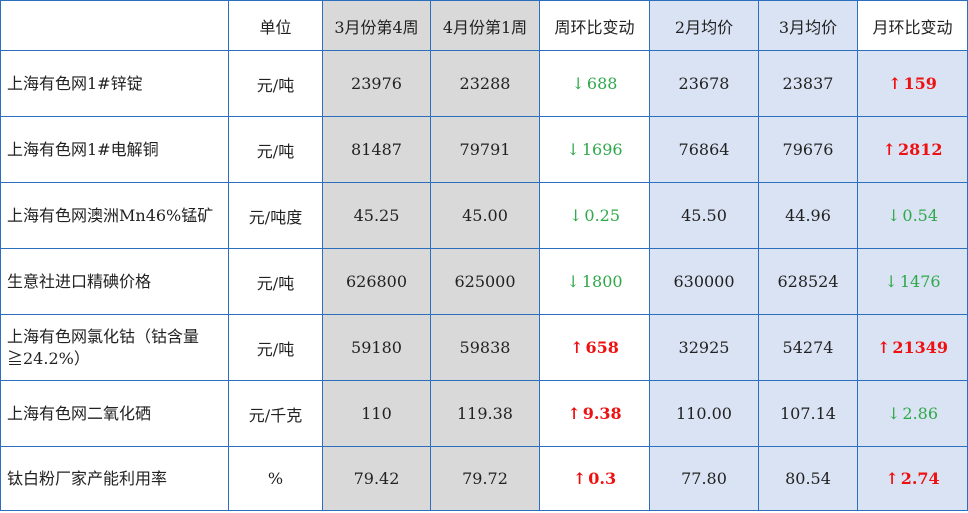  Describe the element at coordinates (114, 149) in the screenshot. I see `row-name: 上海有色网1#电解铜` at that location.